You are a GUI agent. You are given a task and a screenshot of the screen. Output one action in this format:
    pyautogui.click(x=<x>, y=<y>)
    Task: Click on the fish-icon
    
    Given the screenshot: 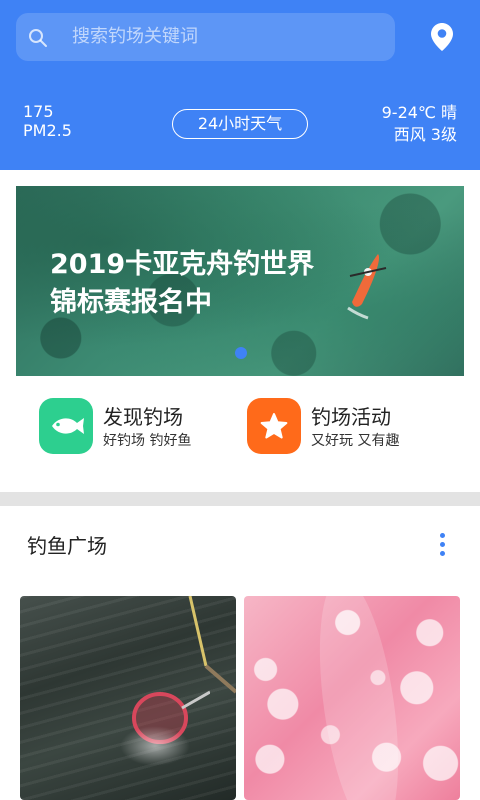 What is the action you would take?
    pyautogui.click(x=68, y=426)
    